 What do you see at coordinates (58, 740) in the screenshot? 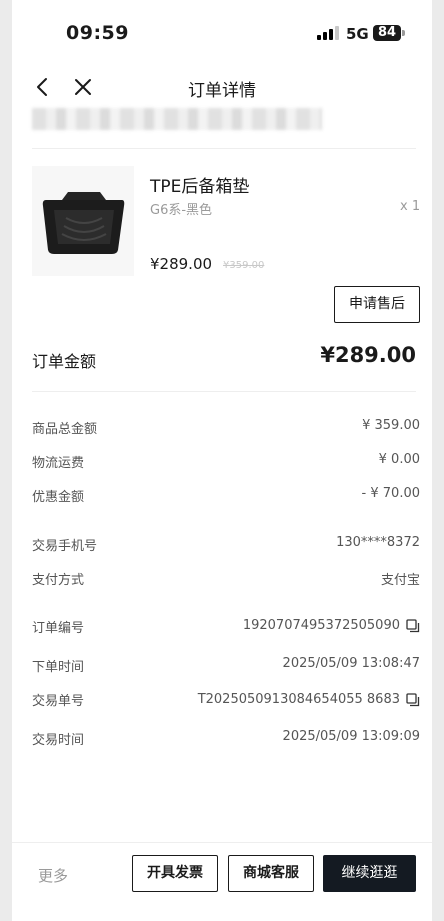
I see `trade-time-label: 交易时间` at bounding box center [58, 740].